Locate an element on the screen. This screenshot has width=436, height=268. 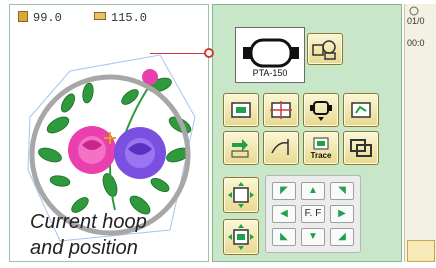
frame-feed-button: F. F is located at coordinates (313, 214).